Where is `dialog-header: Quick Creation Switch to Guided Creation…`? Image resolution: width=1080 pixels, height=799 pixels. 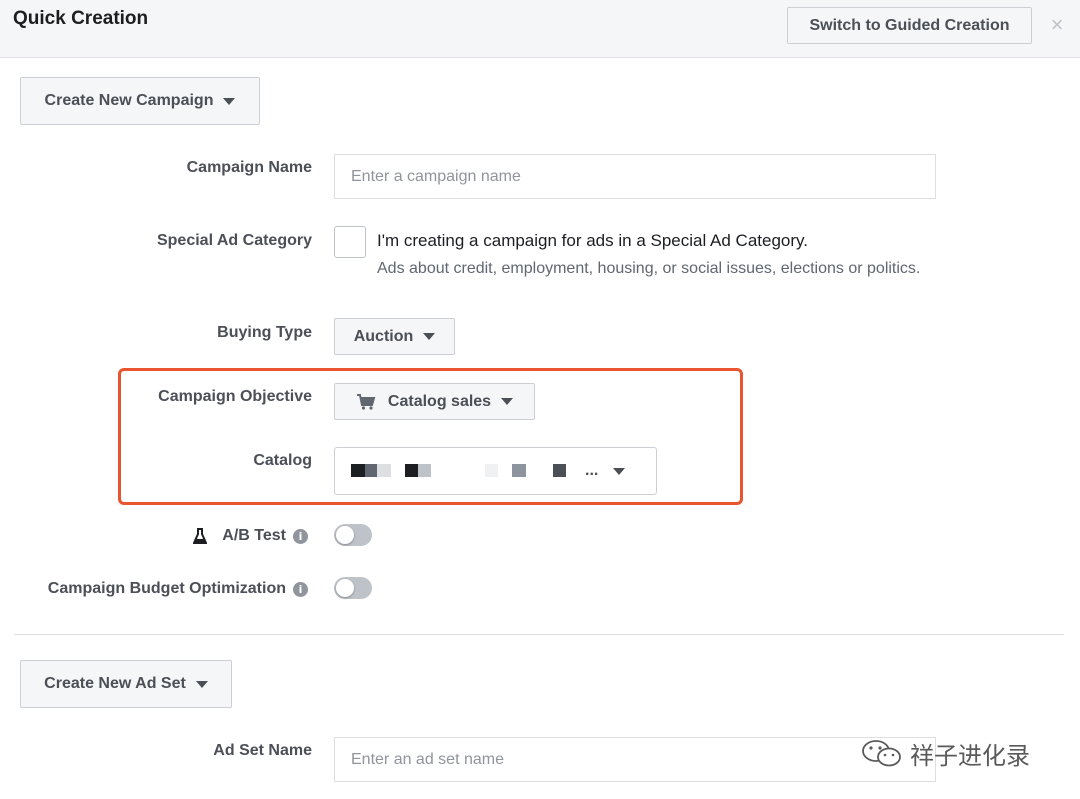
dialog-header: Quick Creation Switch to Guided Creation… is located at coordinates (540, 29).